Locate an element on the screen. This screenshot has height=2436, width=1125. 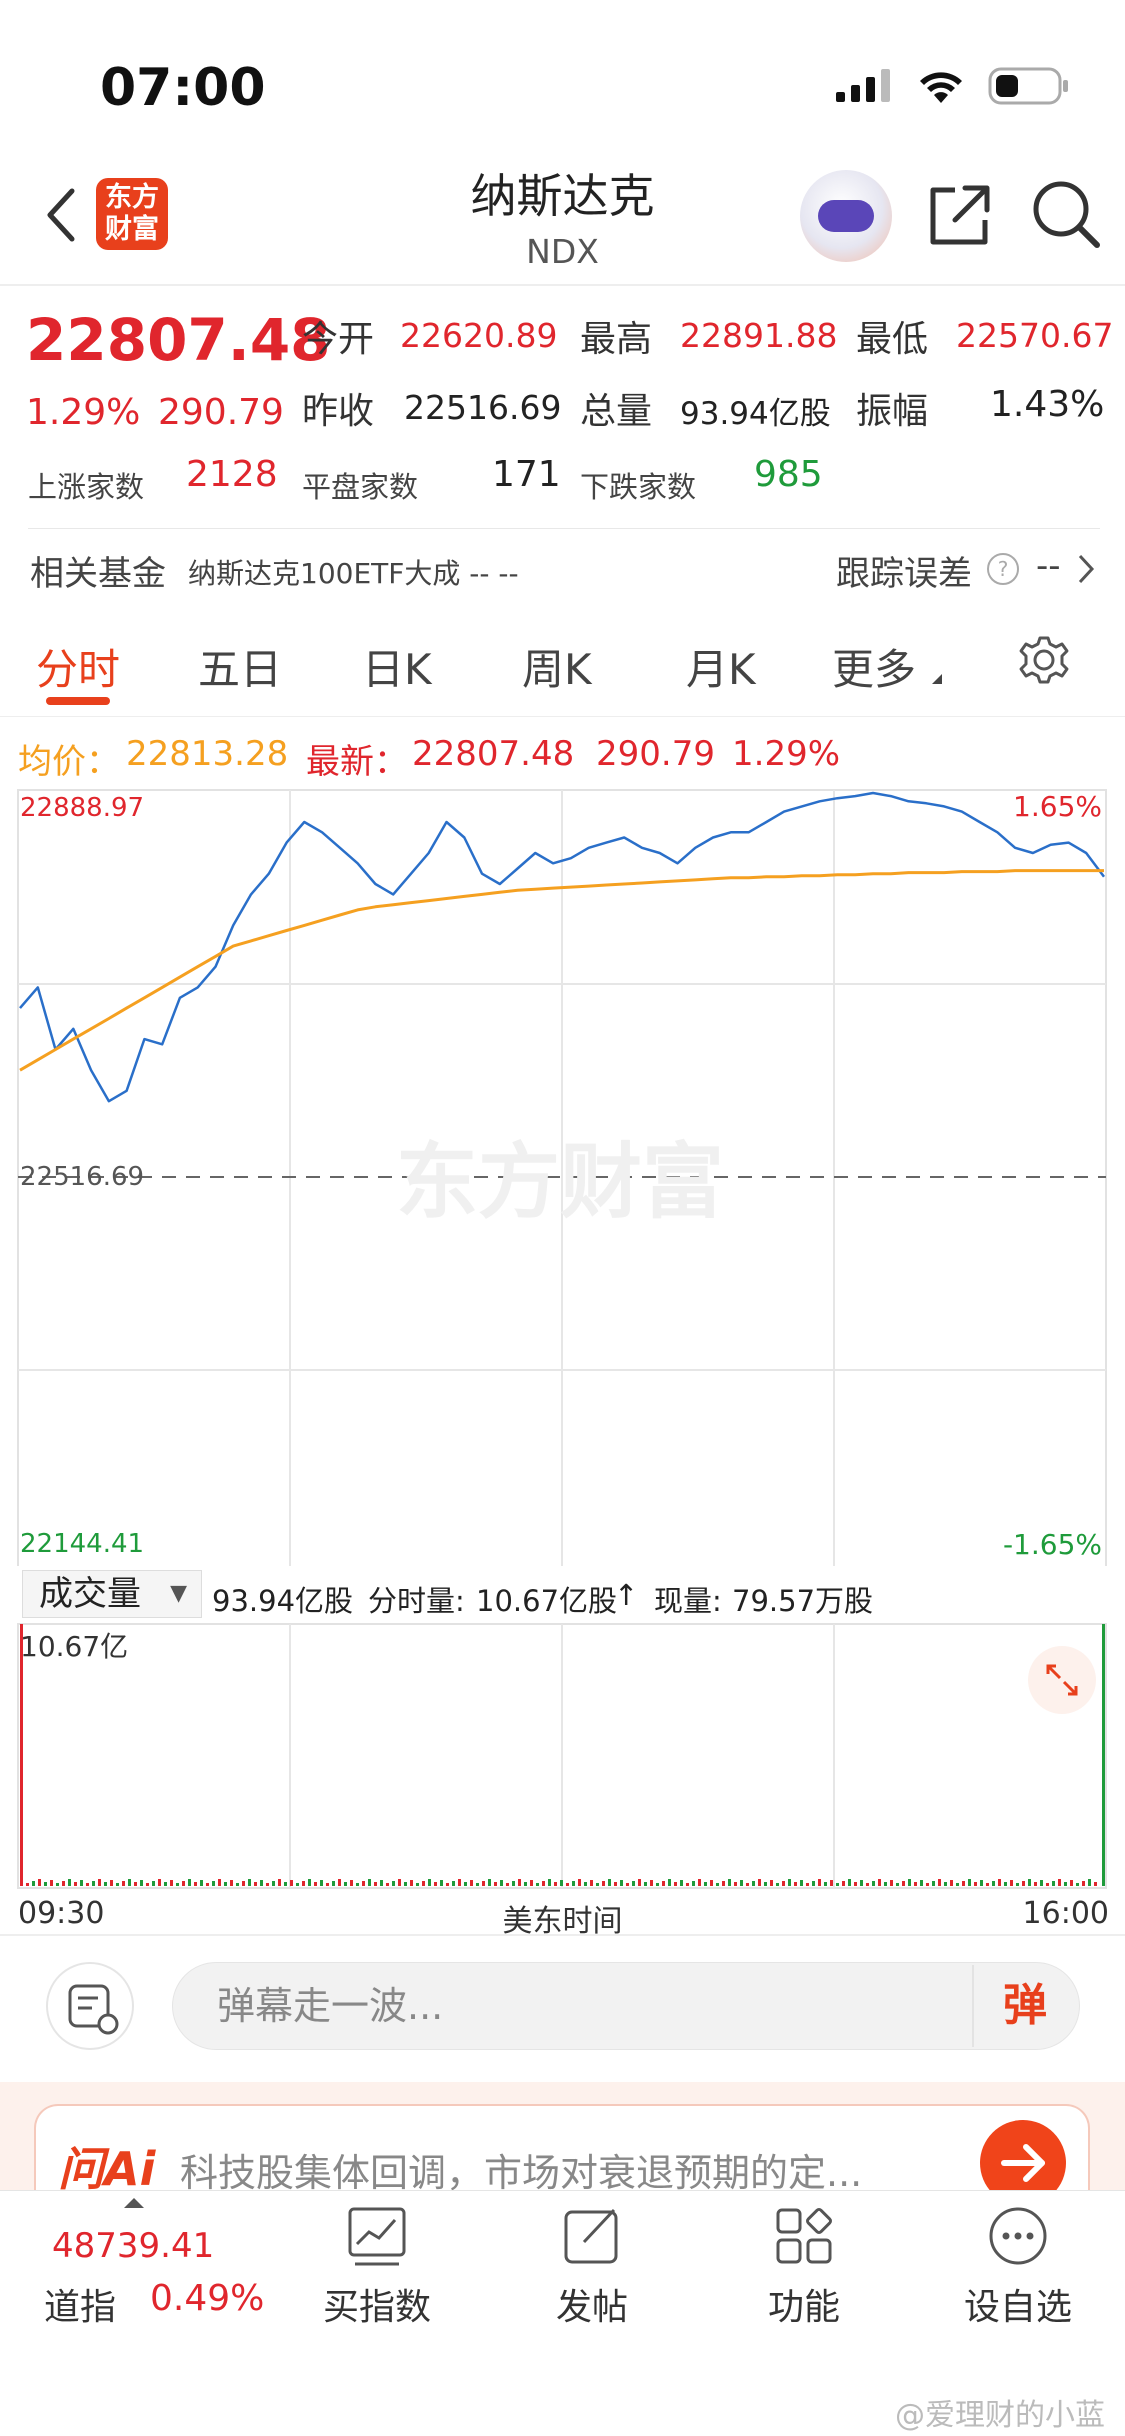
avg-price-value: 22813.28 is located at coordinates (207, 754).